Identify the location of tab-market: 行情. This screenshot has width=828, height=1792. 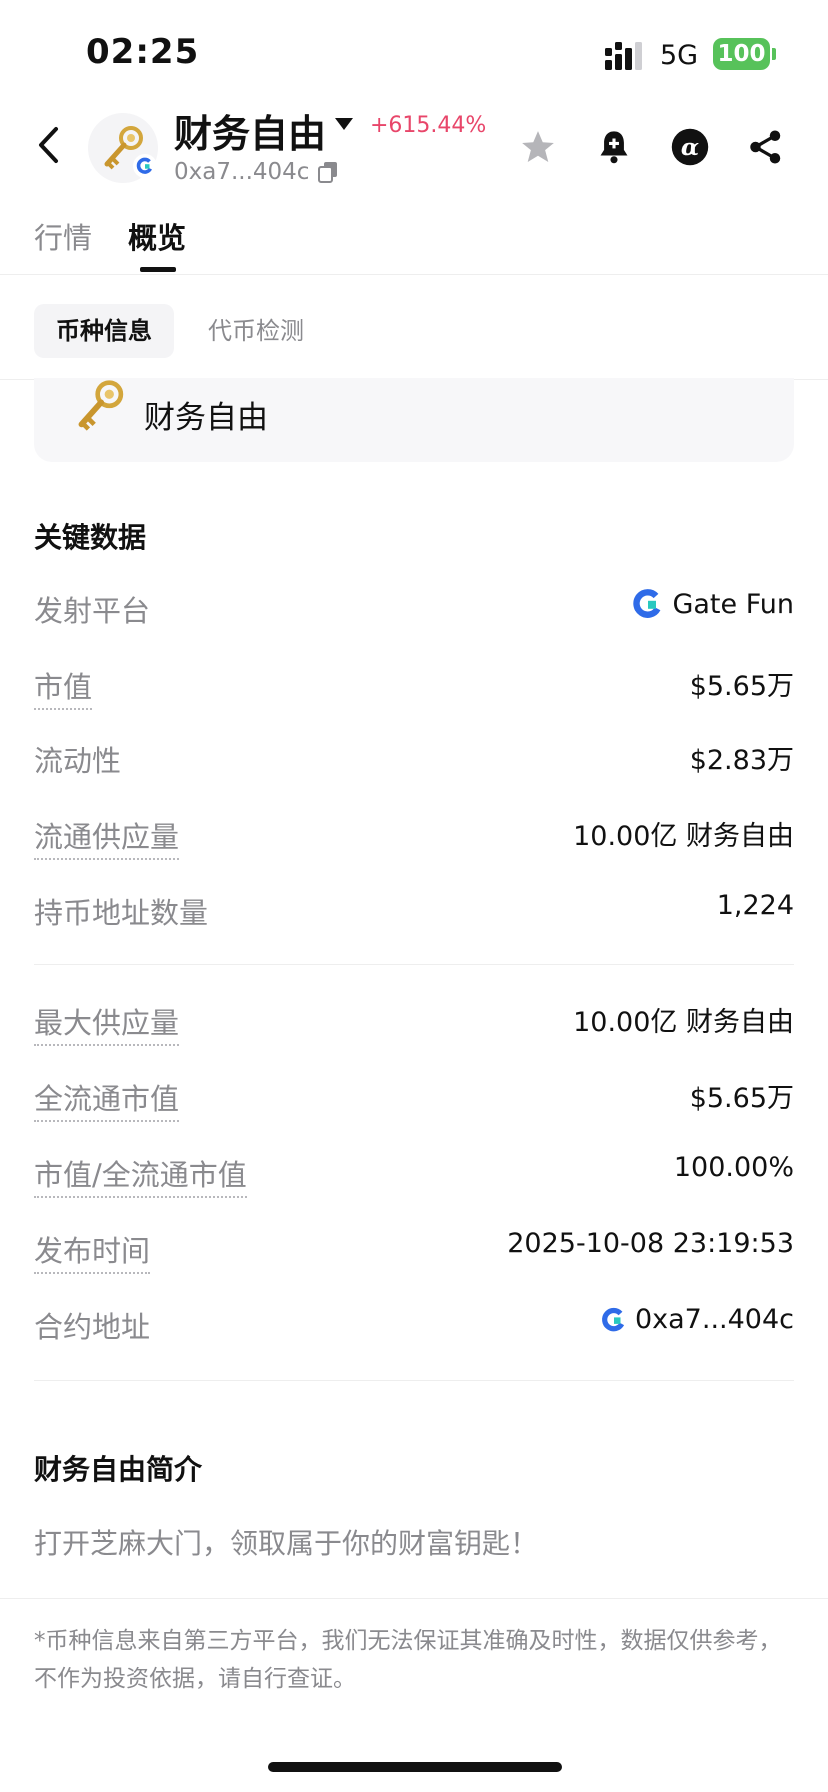
(63, 236).